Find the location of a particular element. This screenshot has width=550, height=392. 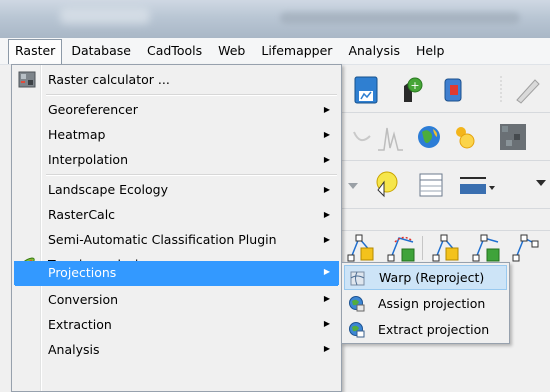

toolbar-separator is located at coordinates (422, 248).